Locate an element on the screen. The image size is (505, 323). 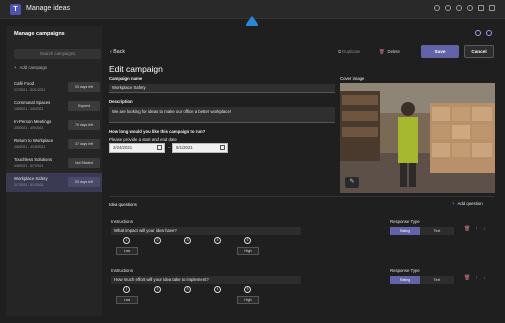
popout-icon is located at coordinates (459, 8).